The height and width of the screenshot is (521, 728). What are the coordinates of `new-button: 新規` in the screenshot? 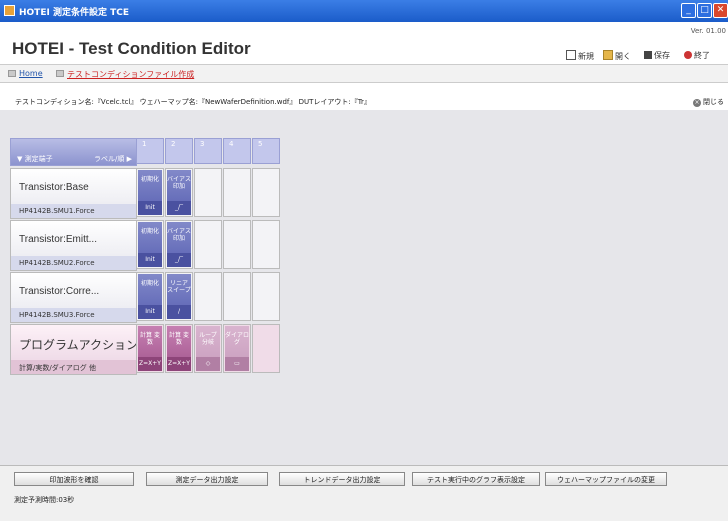 It's located at (580, 56).